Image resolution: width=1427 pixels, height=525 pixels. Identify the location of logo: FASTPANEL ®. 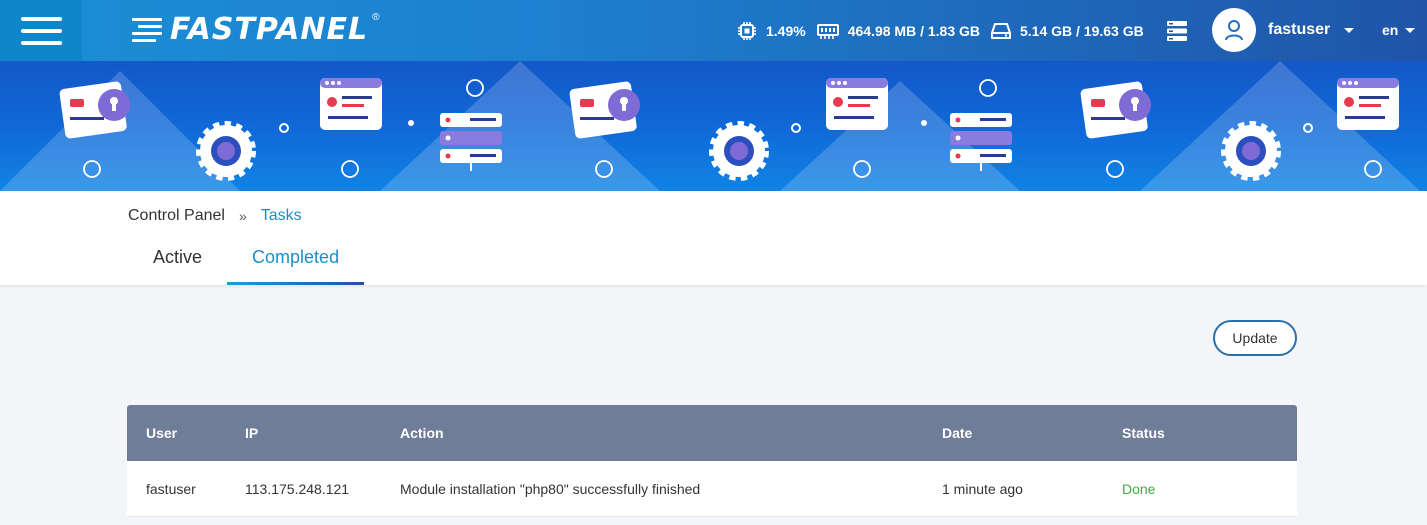
(257, 29).